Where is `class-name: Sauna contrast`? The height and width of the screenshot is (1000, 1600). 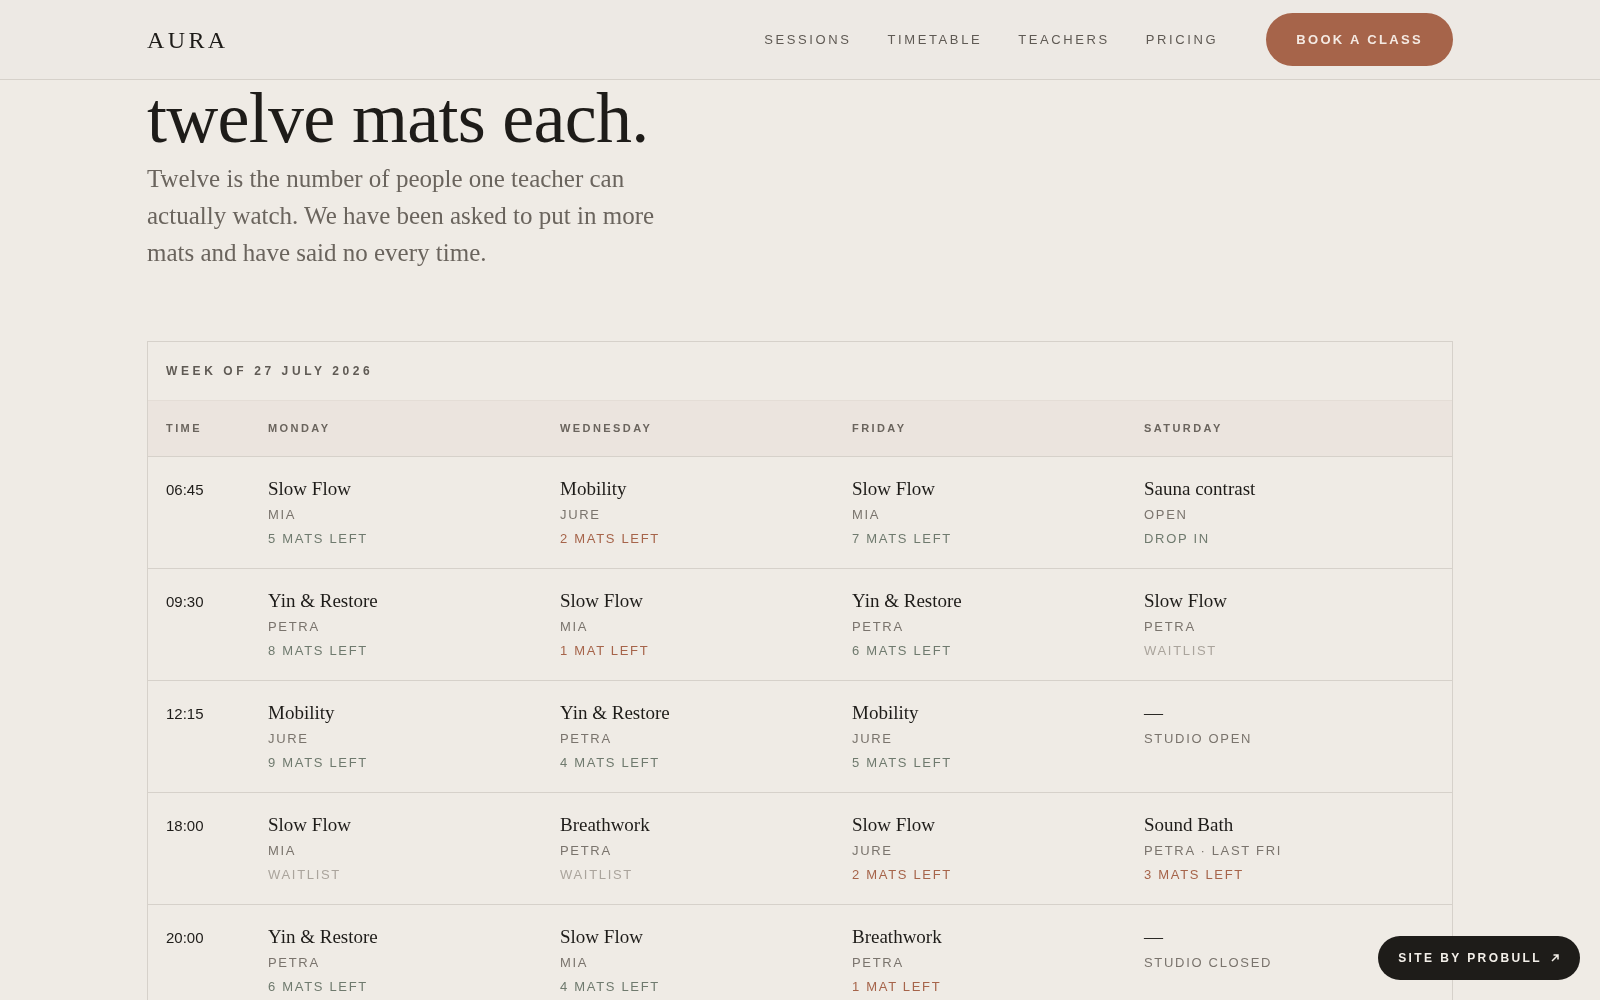
class-name: Sauna contrast is located at coordinates (1200, 488).